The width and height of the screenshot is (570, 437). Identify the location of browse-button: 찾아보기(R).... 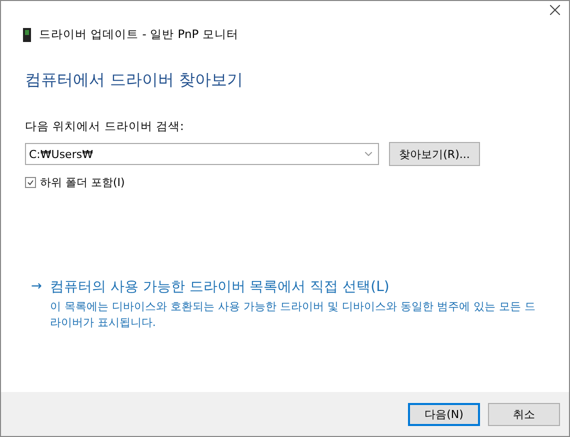
(434, 154).